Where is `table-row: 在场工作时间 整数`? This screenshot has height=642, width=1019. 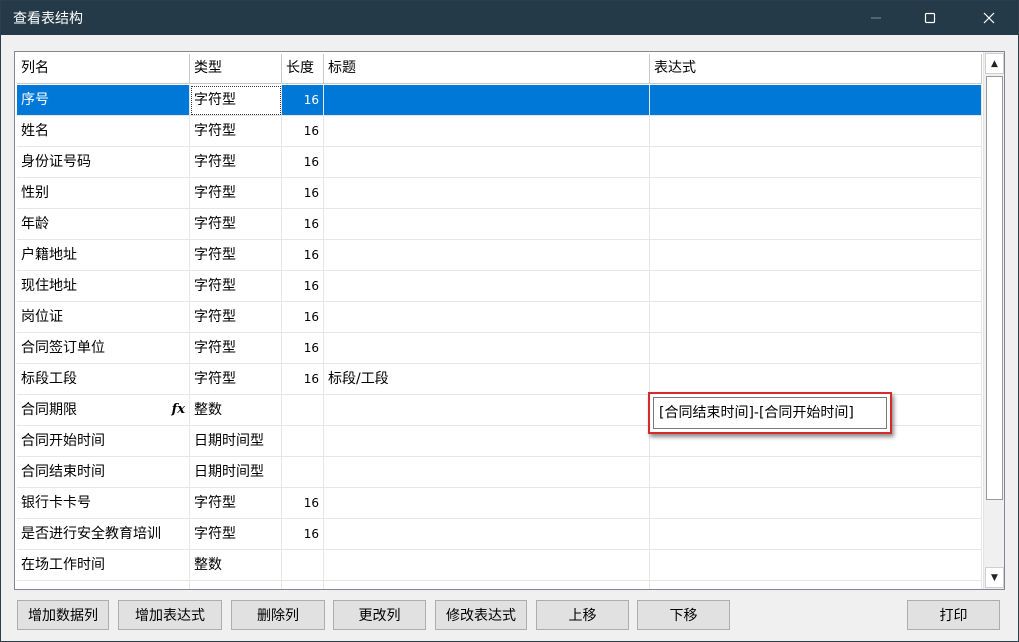
table-row: 在场工作时间 整数 is located at coordinates (499, 565).